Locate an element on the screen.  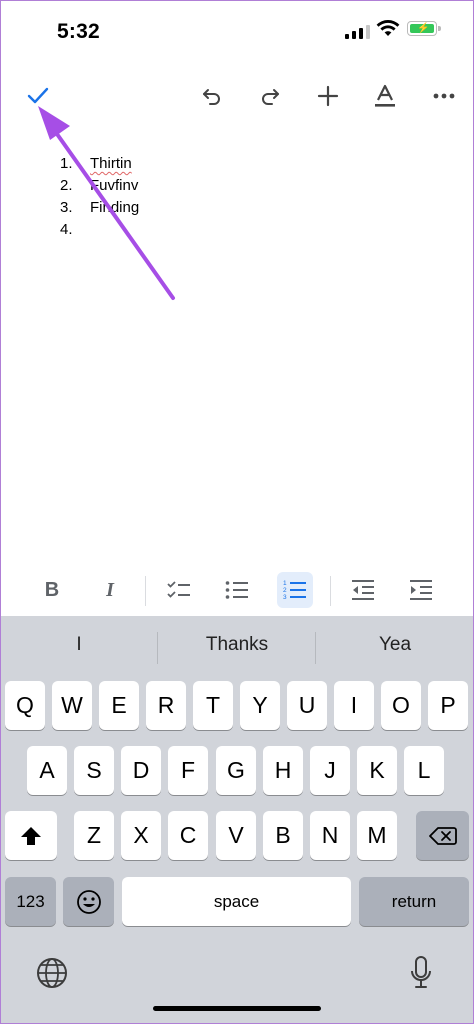
key-o: O is located at coordinates (401, 705).